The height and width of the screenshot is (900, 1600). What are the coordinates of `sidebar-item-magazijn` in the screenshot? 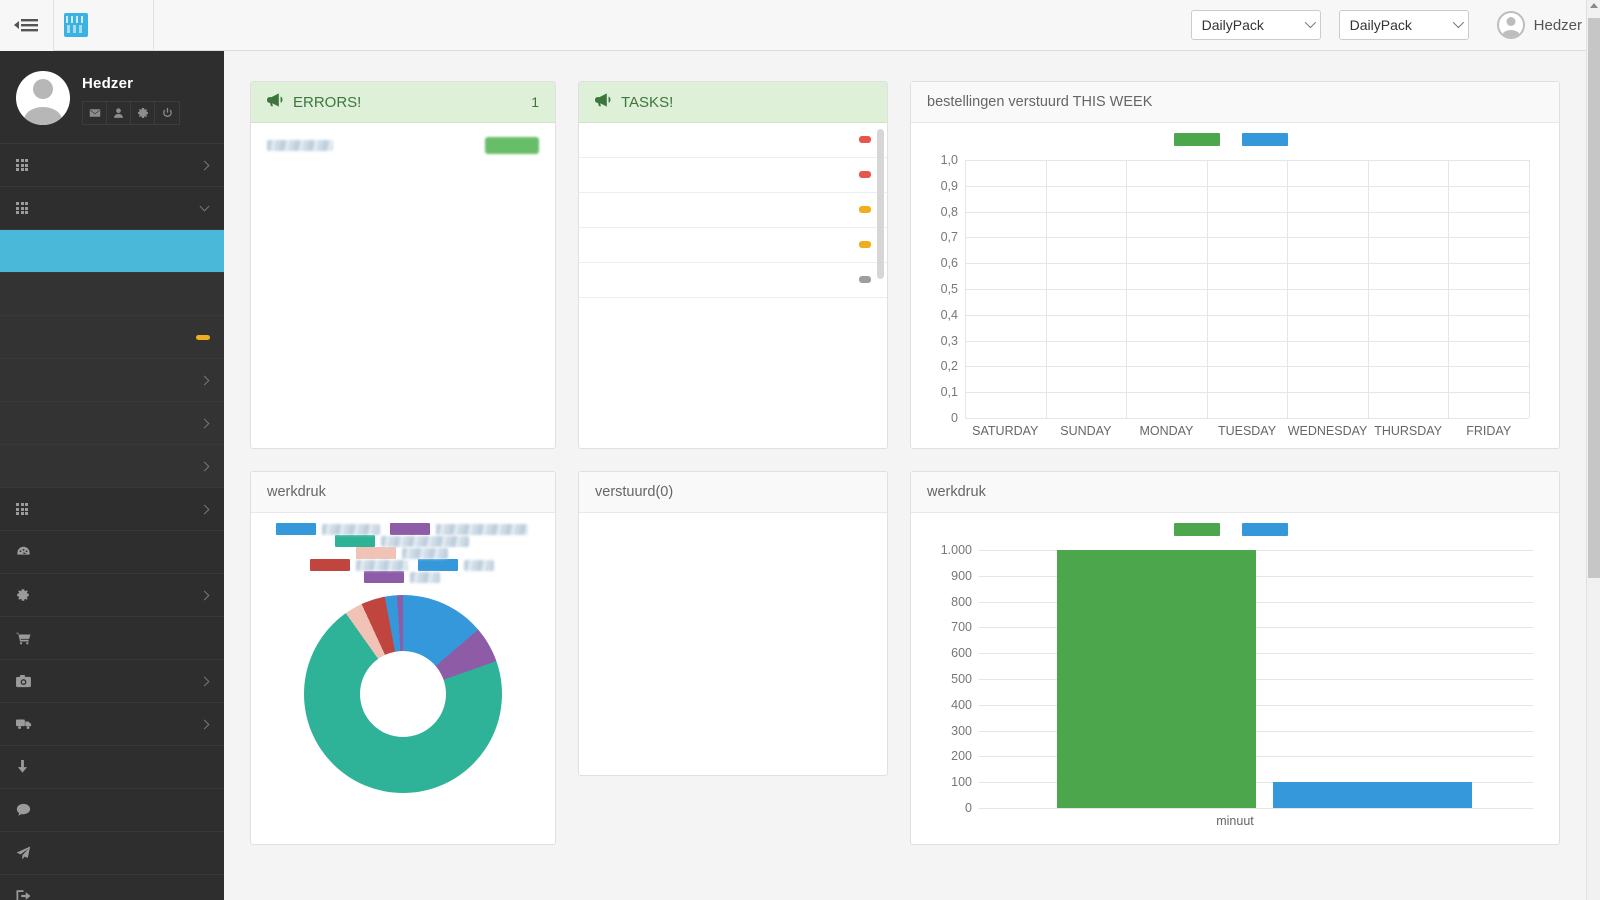 It's located at (112, 509).